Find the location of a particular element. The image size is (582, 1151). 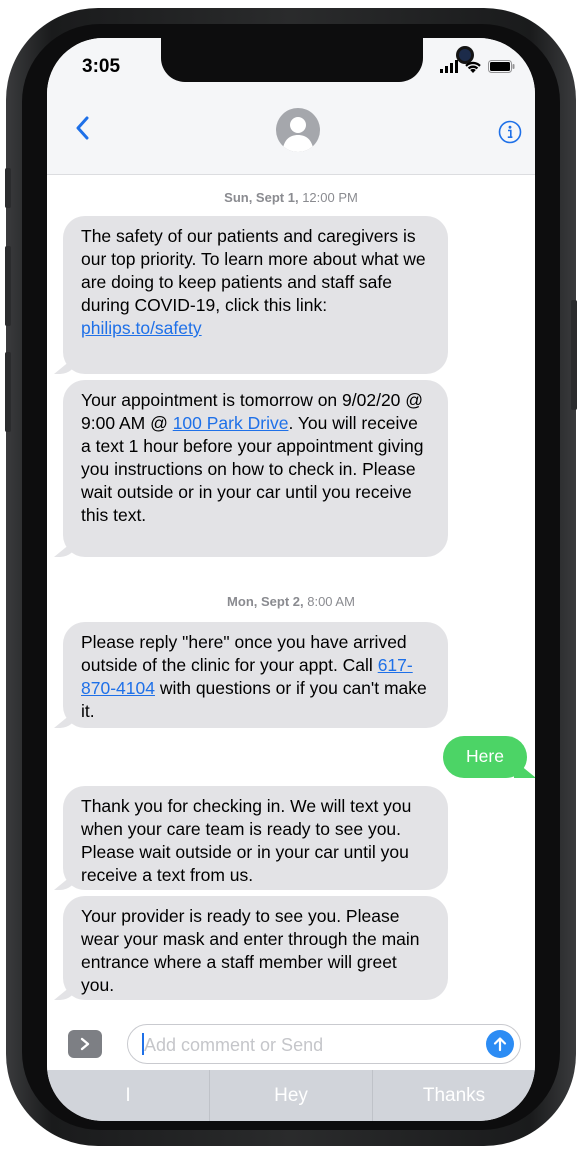

conversation-header: 3:05 is located at coordinates (291, 106).